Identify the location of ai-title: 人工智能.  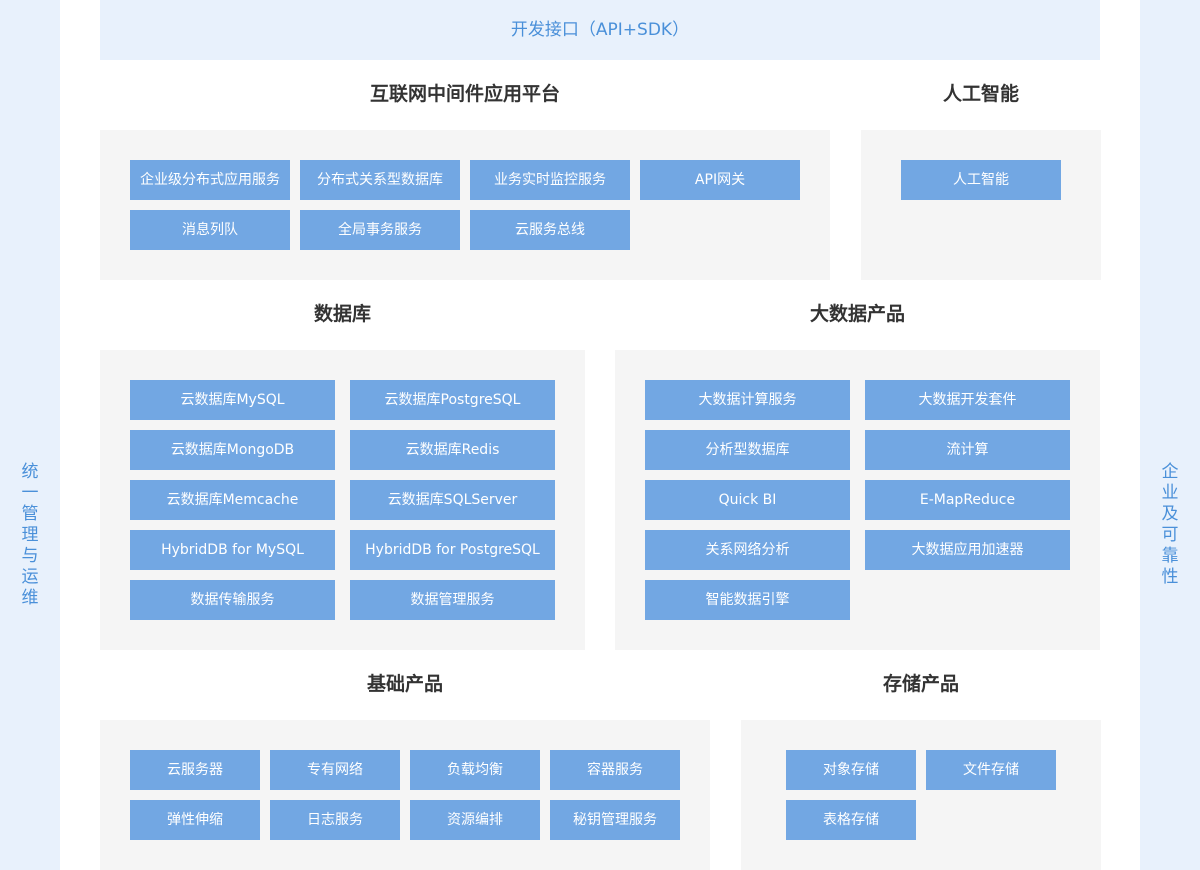
(980, 94).